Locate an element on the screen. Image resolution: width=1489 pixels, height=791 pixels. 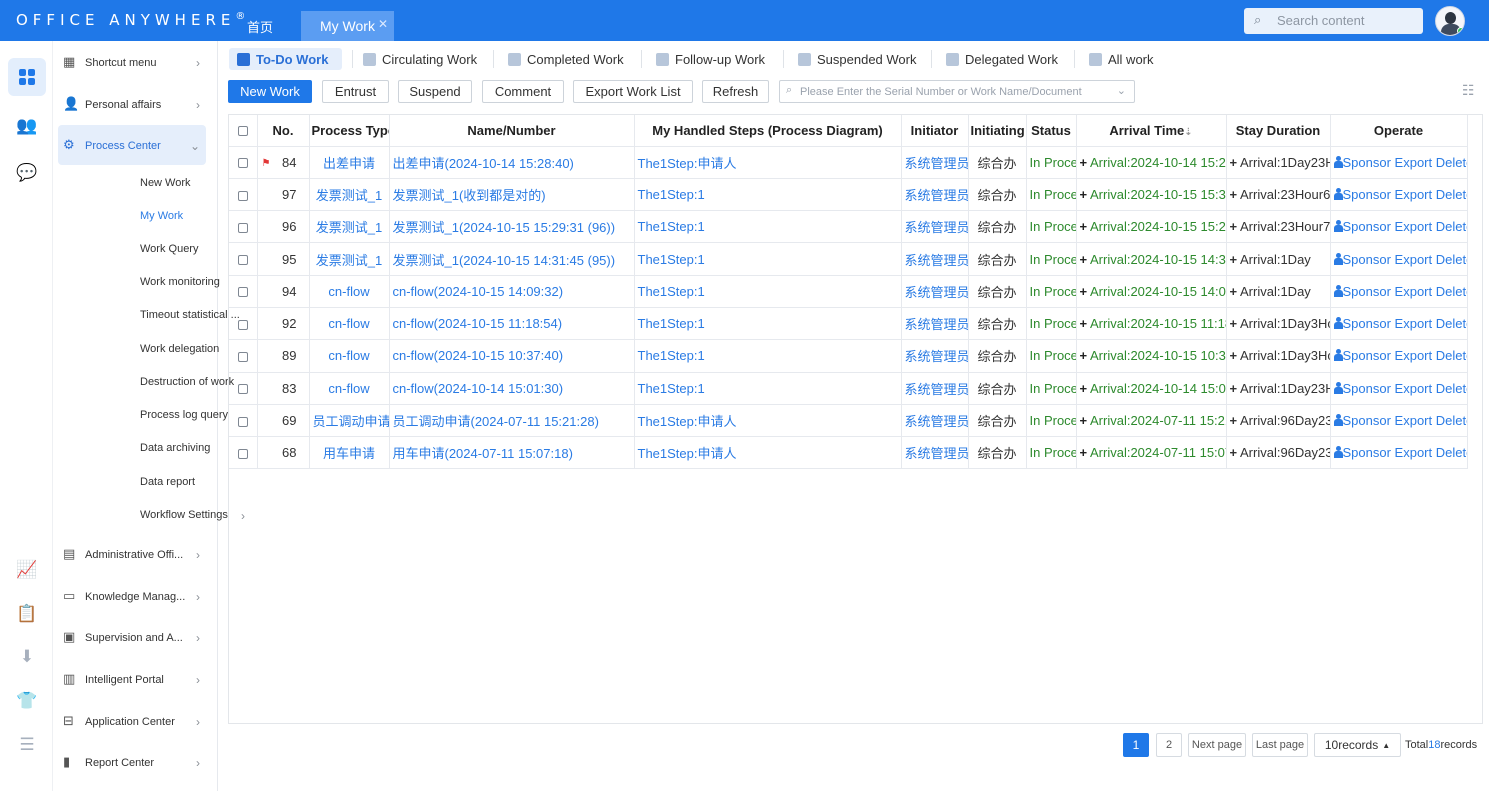
submenu-new-work: New Work is located at coordinates (165, 183).